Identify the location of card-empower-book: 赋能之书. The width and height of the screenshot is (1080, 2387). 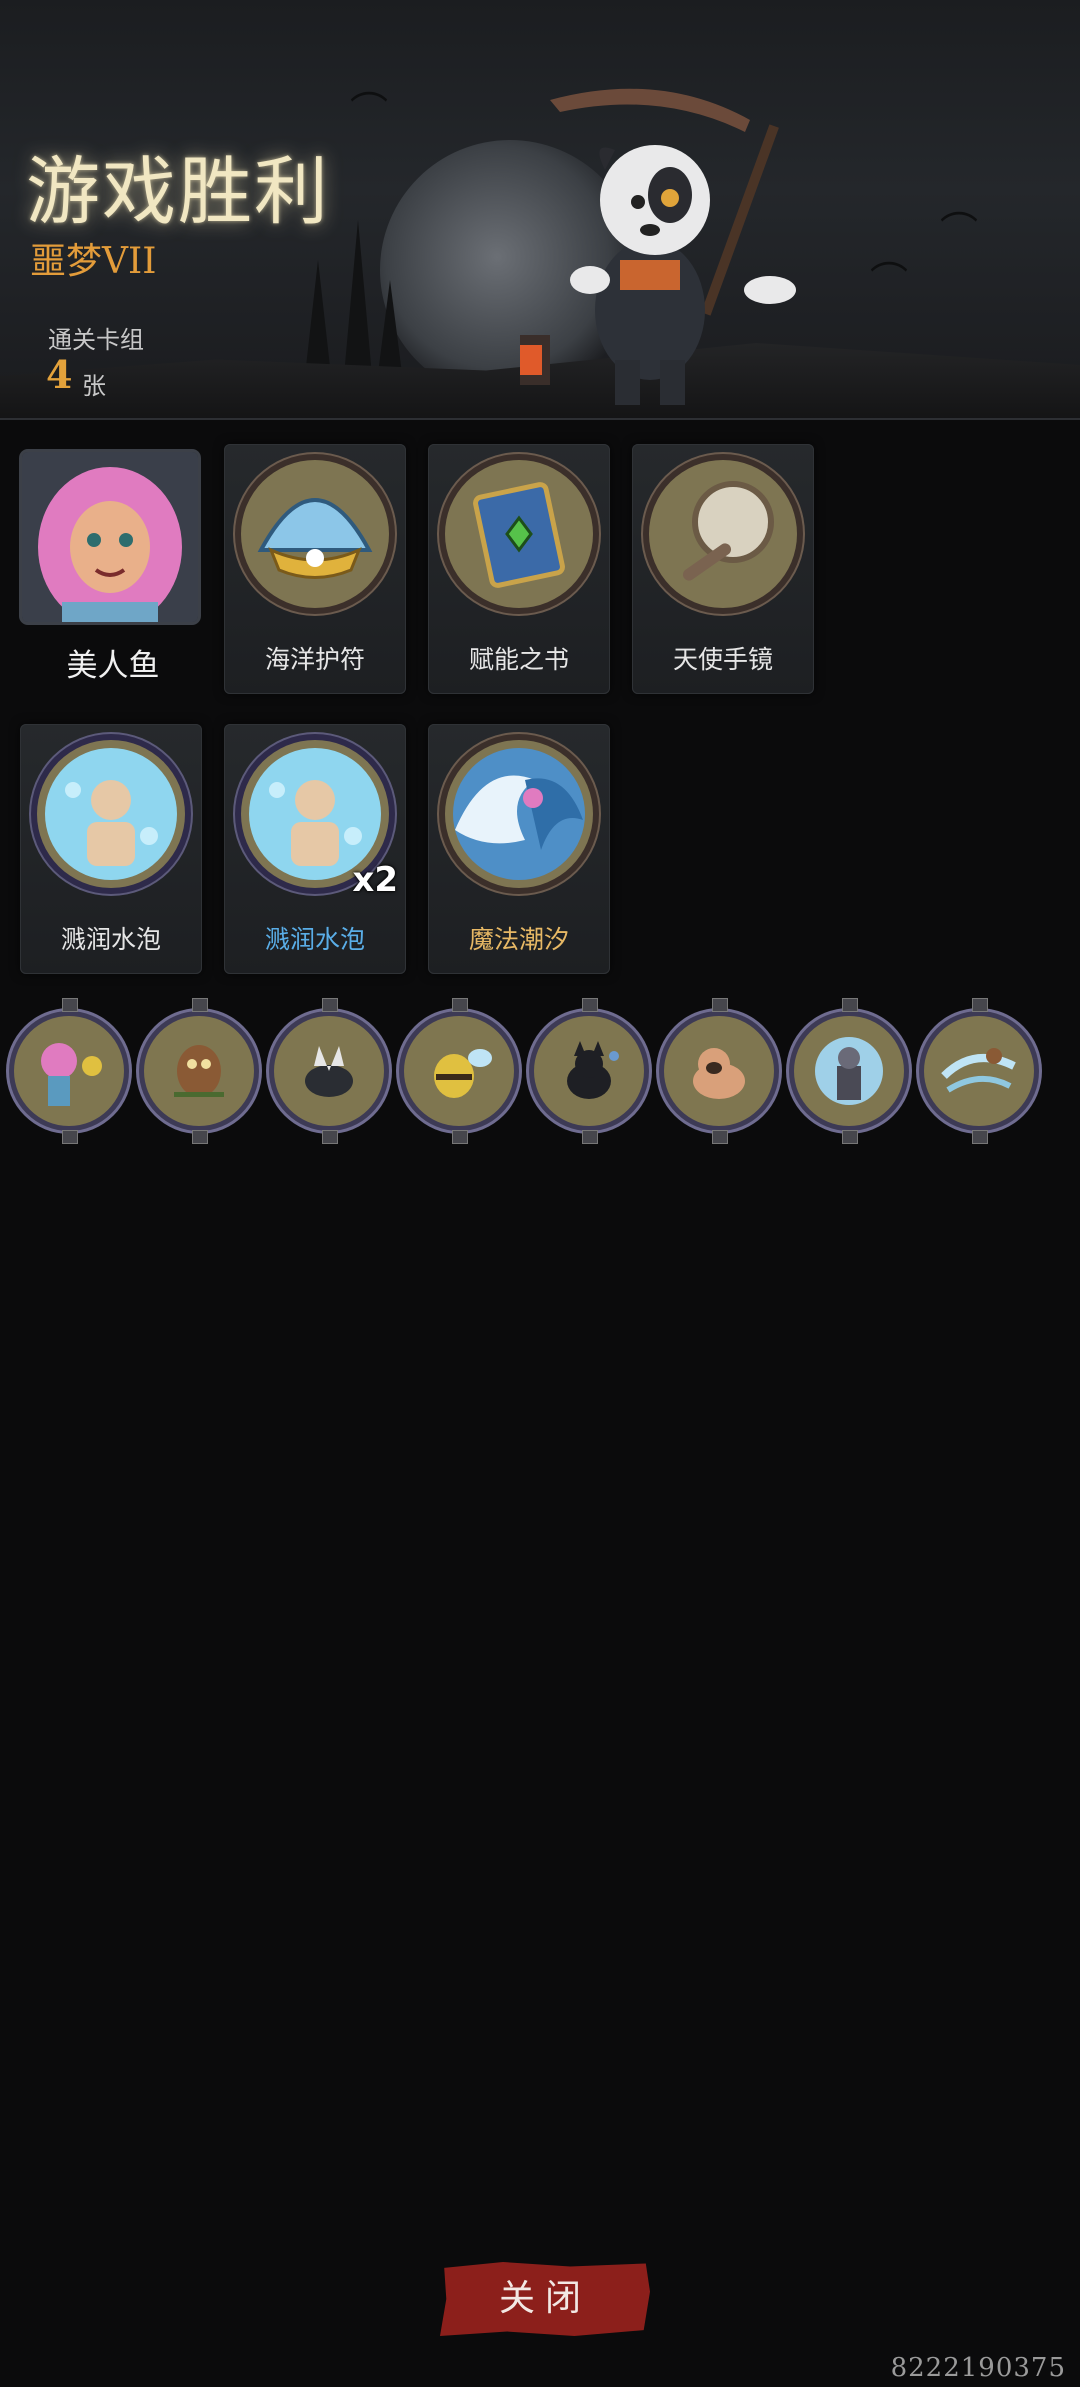
(519, 569).